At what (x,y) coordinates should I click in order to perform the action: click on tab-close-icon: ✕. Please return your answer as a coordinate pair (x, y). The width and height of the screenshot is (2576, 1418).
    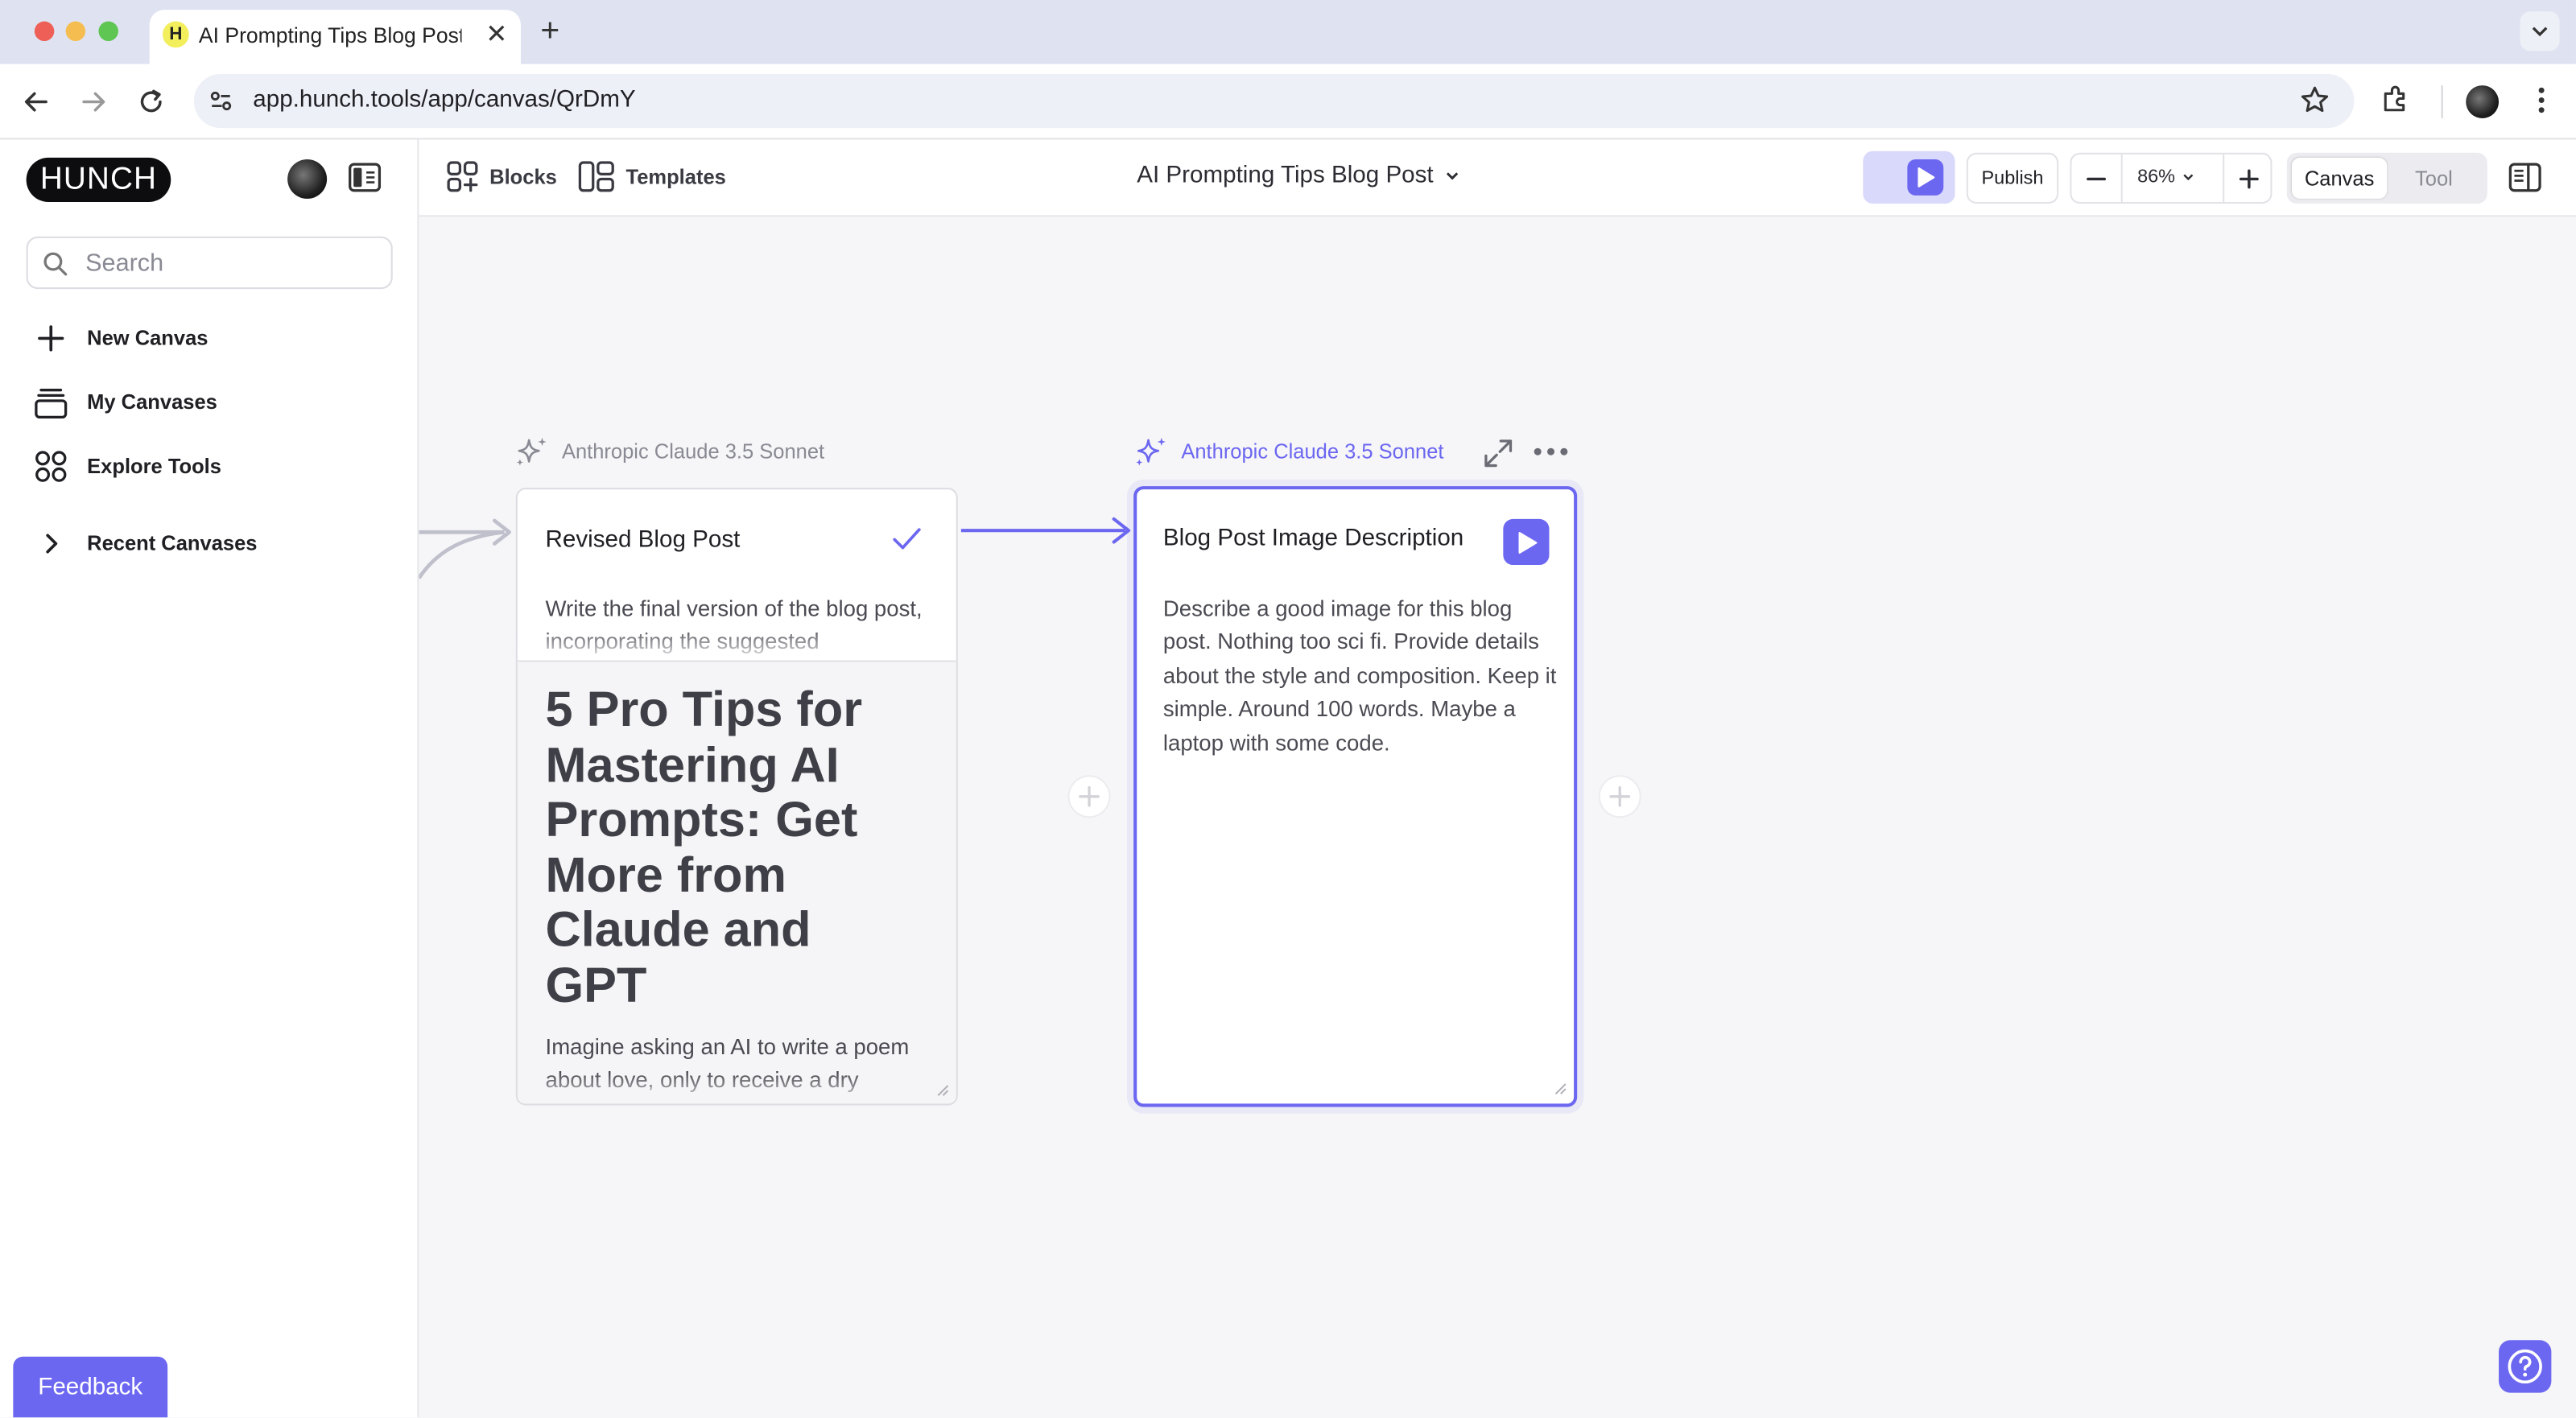
    Looking at the image, I should click on (496, 34).